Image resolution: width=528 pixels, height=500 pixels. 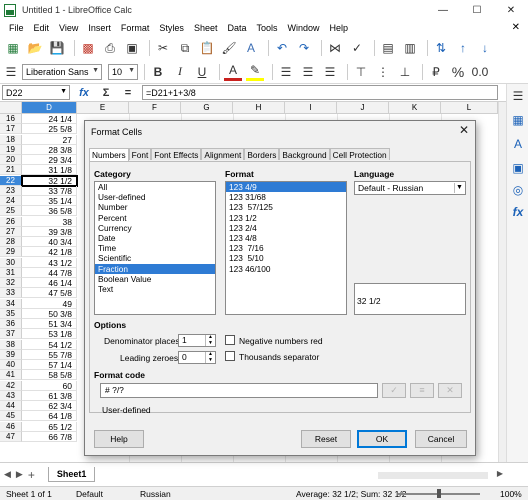 I want to click on cell-d: 57 1/4, so click(x=49, y=365).